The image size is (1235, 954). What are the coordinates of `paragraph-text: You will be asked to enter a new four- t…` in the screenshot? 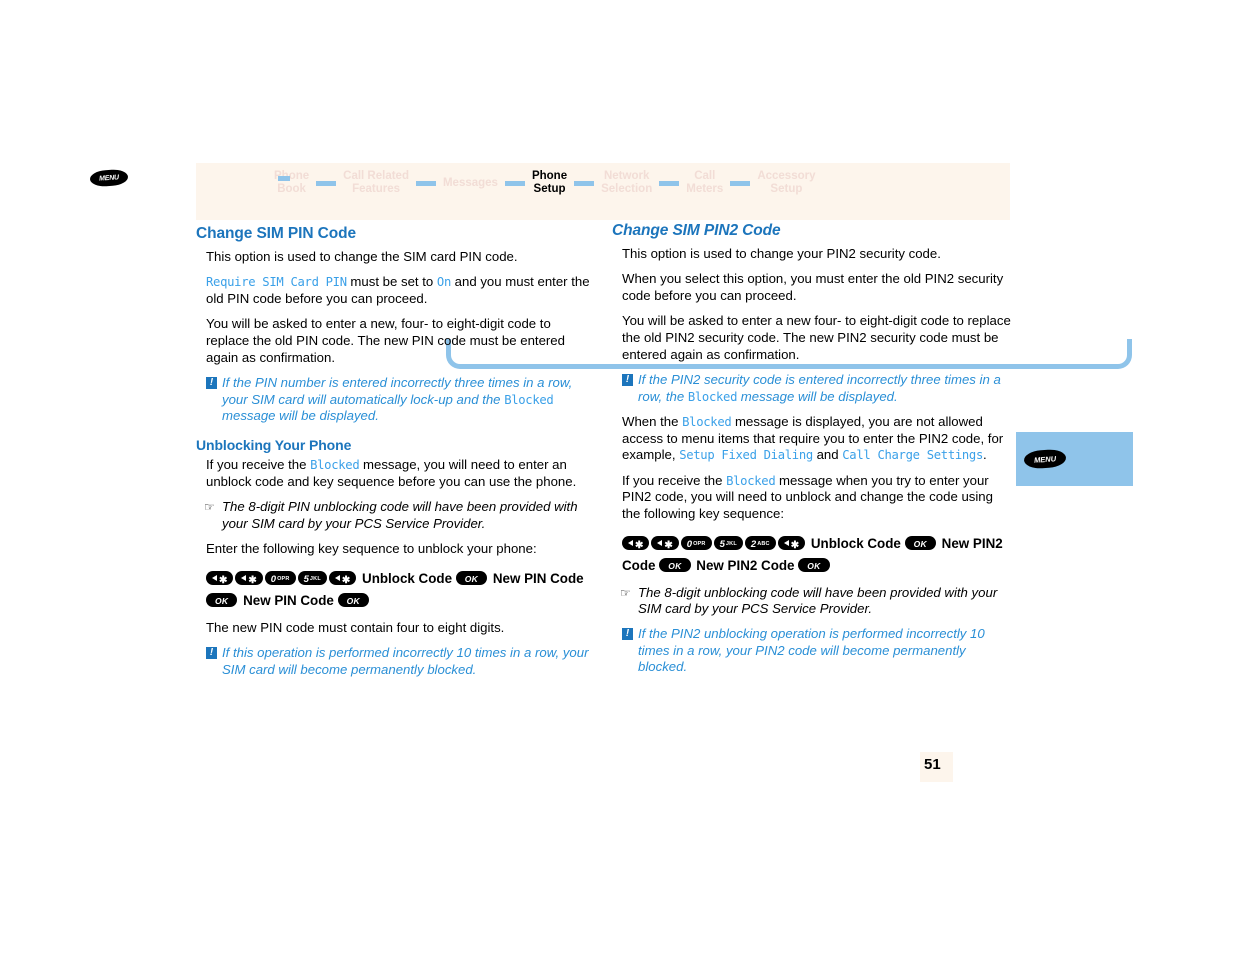 It's located at (816, 337).